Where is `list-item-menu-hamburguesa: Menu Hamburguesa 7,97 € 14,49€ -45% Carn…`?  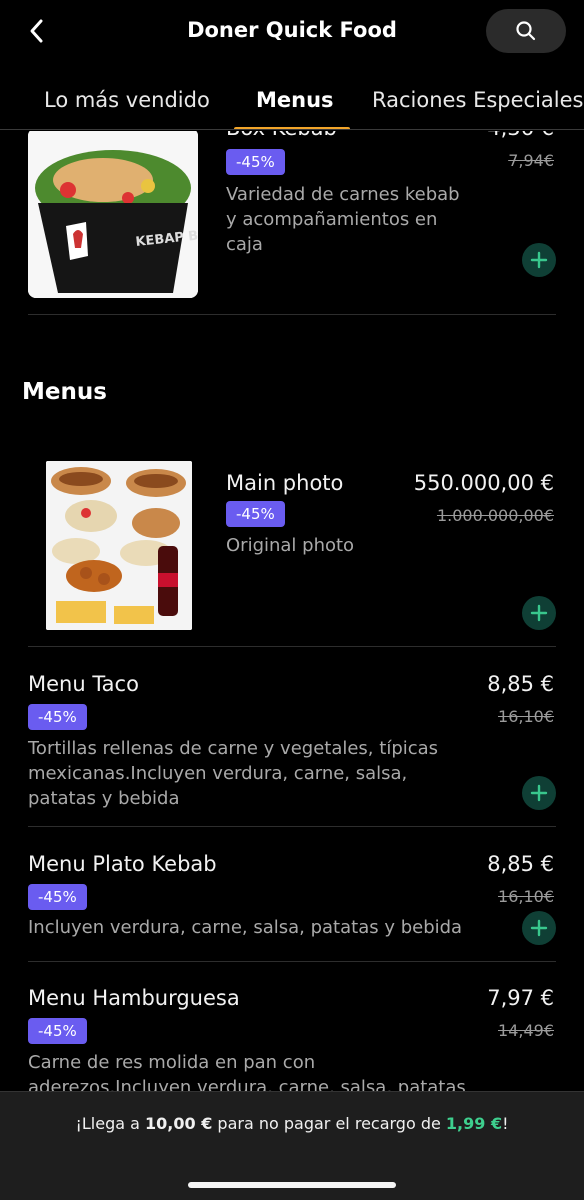
list-item-menu-hamburguesa: Menu Hamburguesa 7,97 € 14,49€ -45% Carn… is located at coordinates (292, 1026).